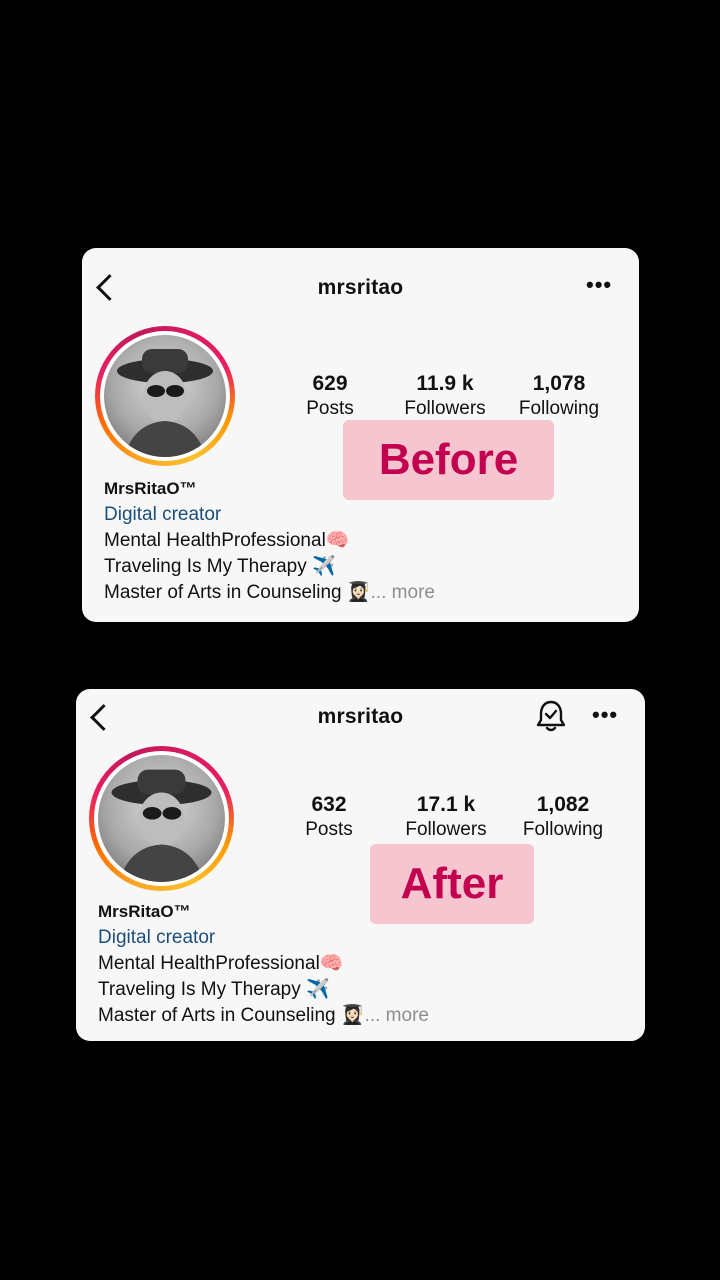  Describe the element at coordinates (330, 383) in the screenshot. I see `posts-count: 629` at that location.